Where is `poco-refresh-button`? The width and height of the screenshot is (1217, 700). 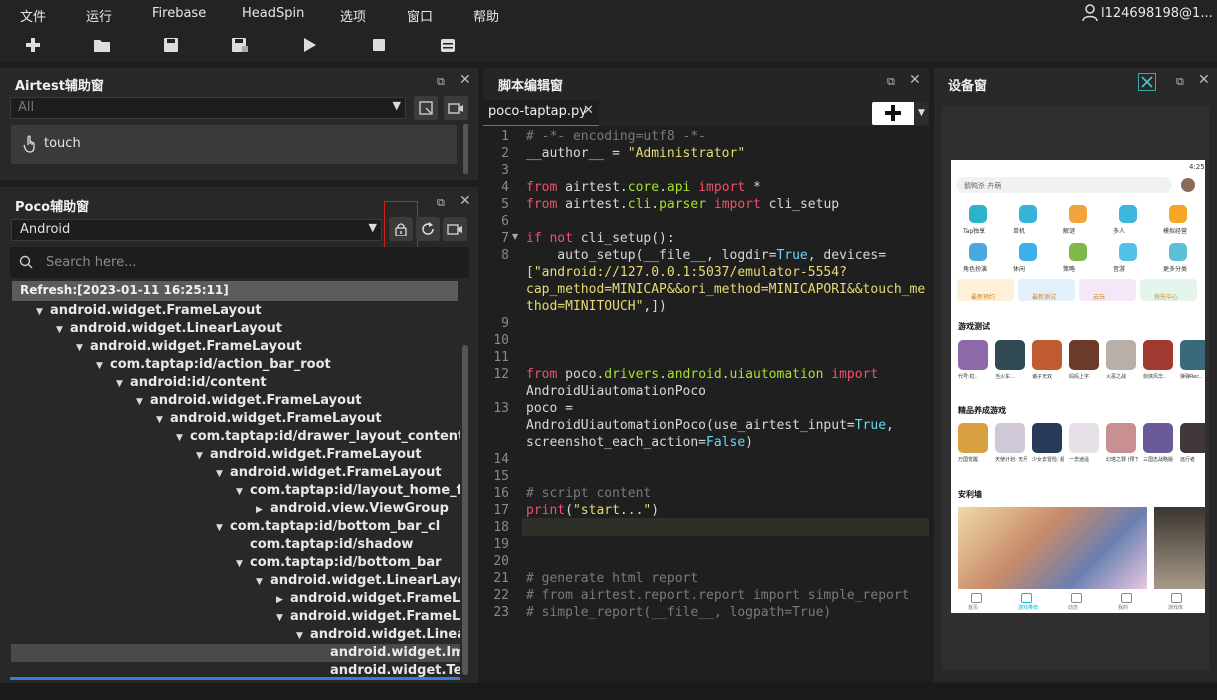 poco-refresh-button is located at coordinates (428, 229).